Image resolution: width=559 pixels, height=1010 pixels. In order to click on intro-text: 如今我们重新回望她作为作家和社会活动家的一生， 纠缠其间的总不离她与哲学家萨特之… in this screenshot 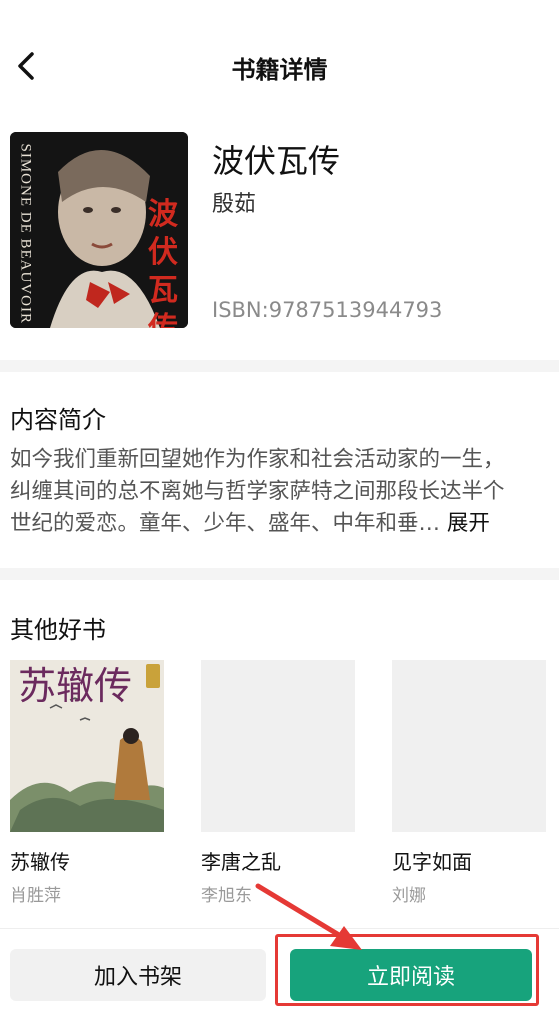, I will do `click(280, 492)`.